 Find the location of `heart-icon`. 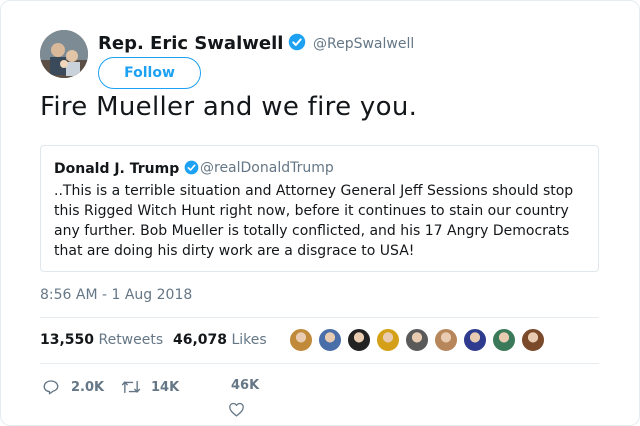

heart-icon is located at coordinates (236, 409).